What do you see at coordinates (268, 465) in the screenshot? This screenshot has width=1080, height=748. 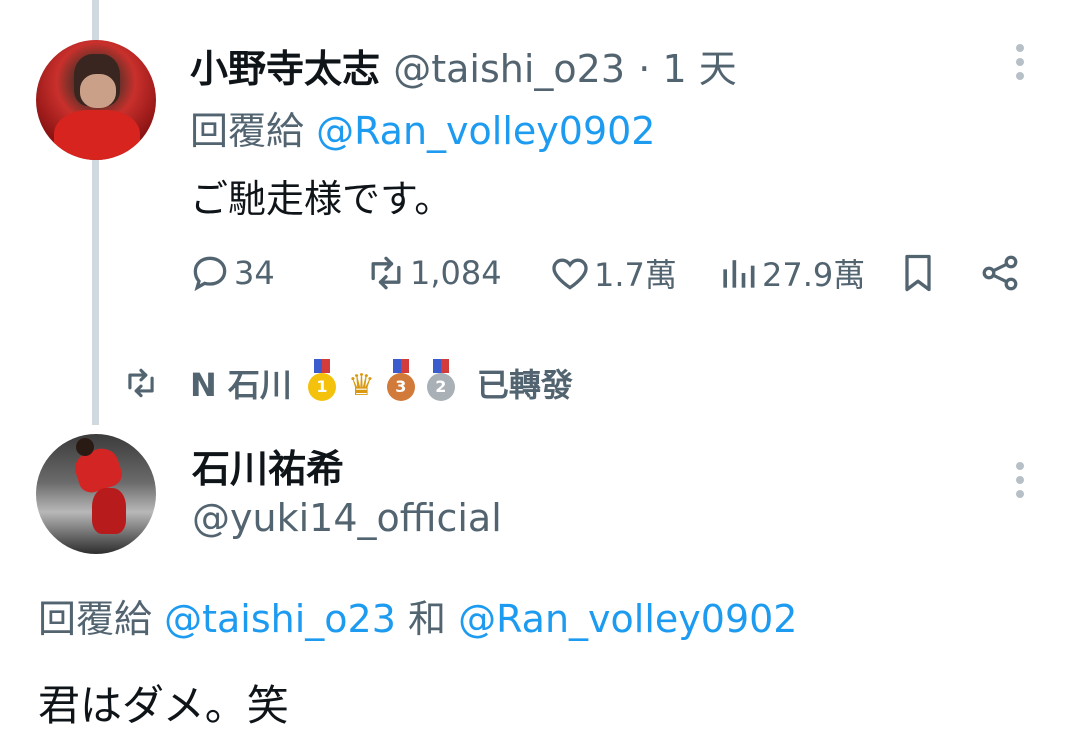 I see `tweet2-display-name: 石川祐希` at bounding box center [268, 465].